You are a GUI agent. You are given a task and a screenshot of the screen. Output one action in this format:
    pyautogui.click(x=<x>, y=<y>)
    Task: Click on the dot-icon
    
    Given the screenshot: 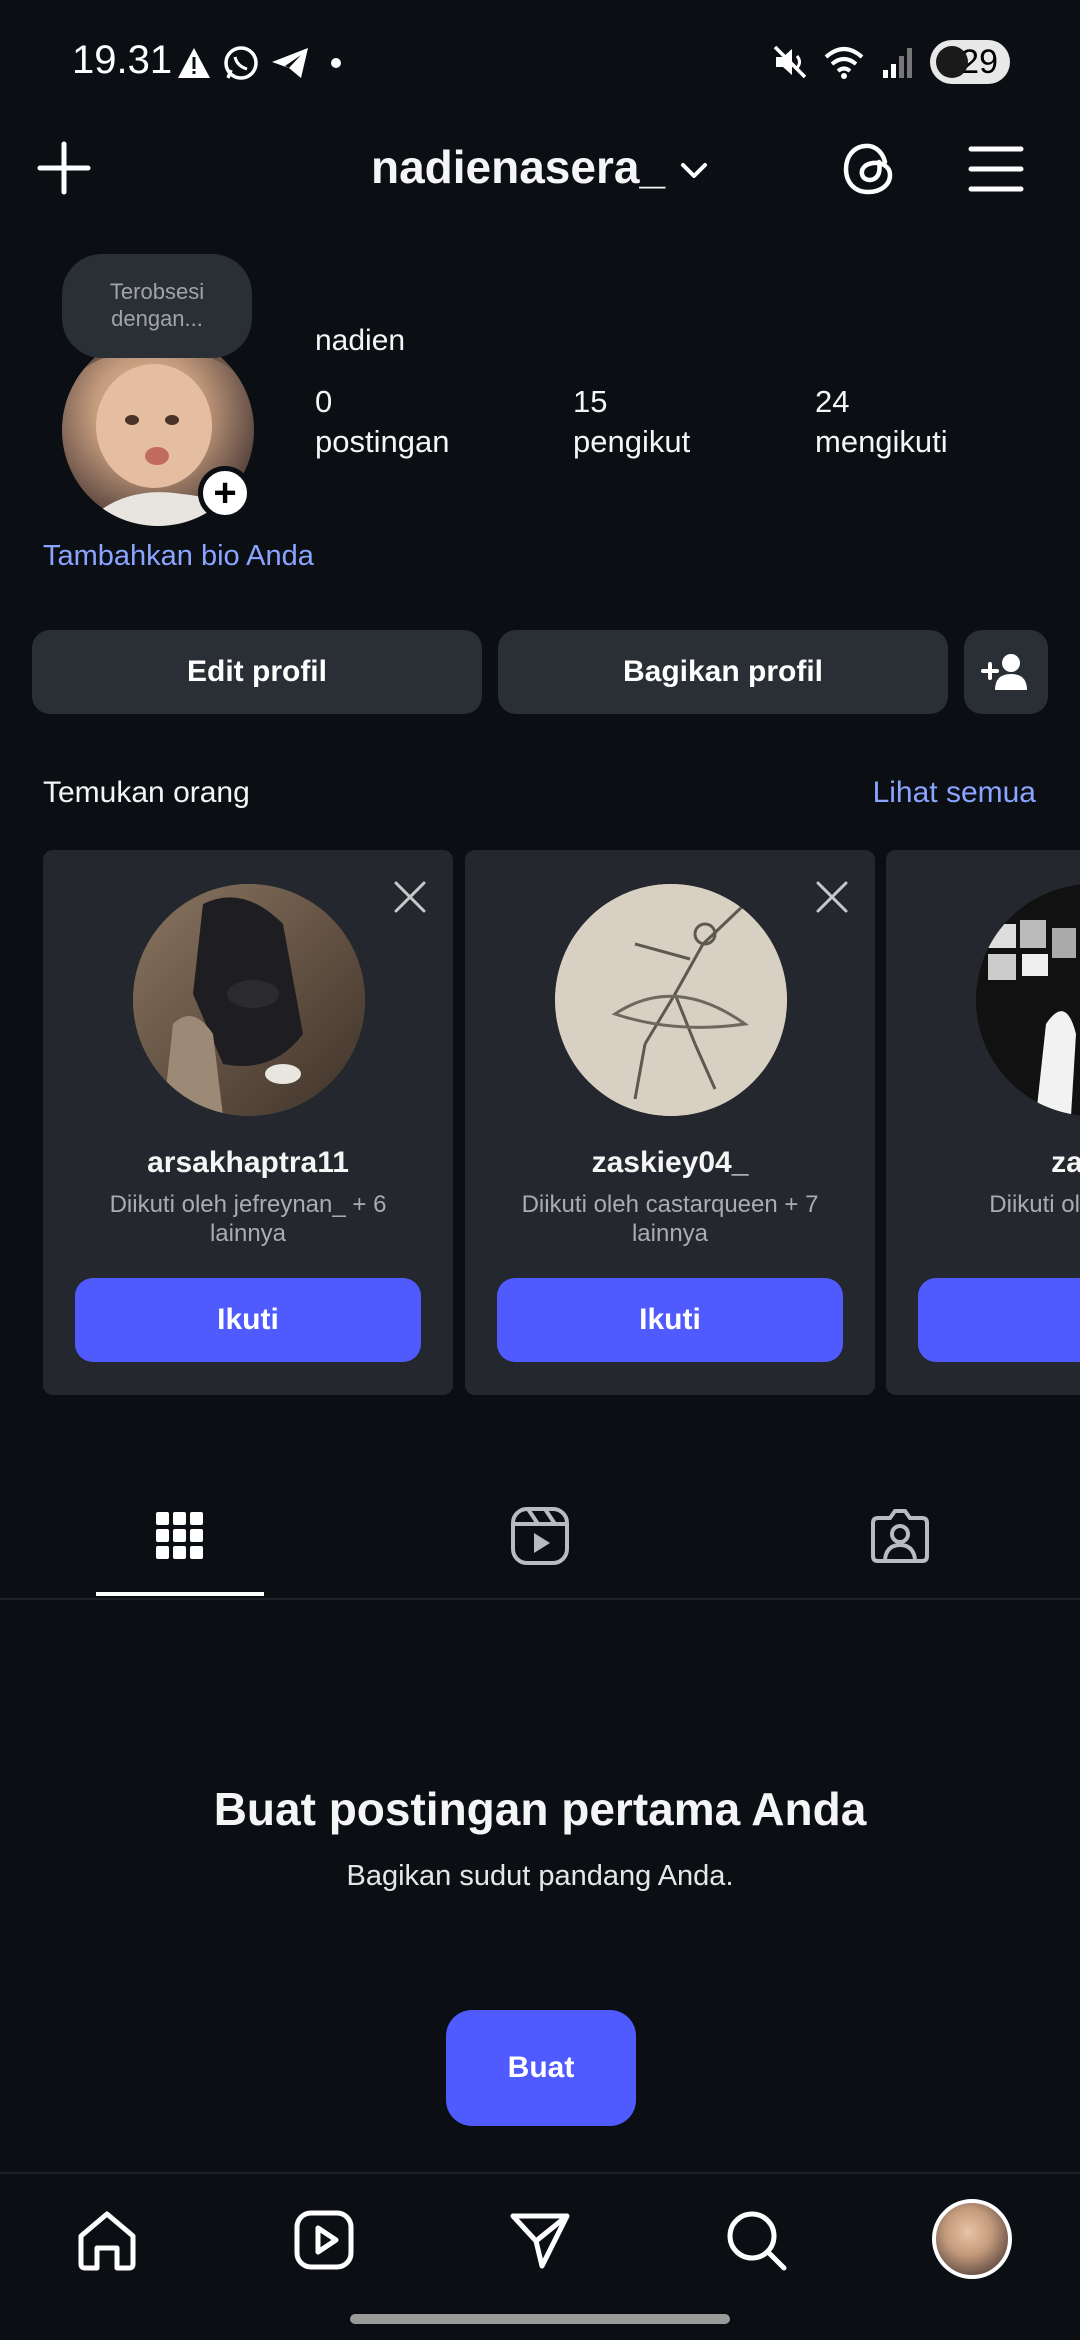 What is the action you would take?
    pyautogui.click(x=336, y=63)
    